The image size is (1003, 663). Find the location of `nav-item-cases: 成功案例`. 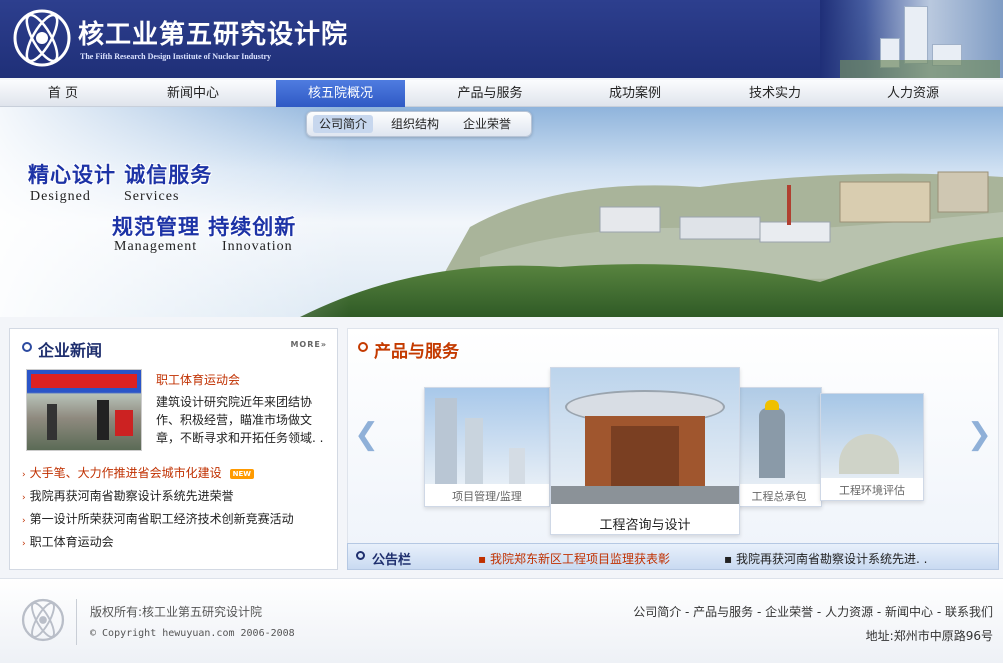

nav-item-cases: 成功案例 is located at coordinates (635, 93).